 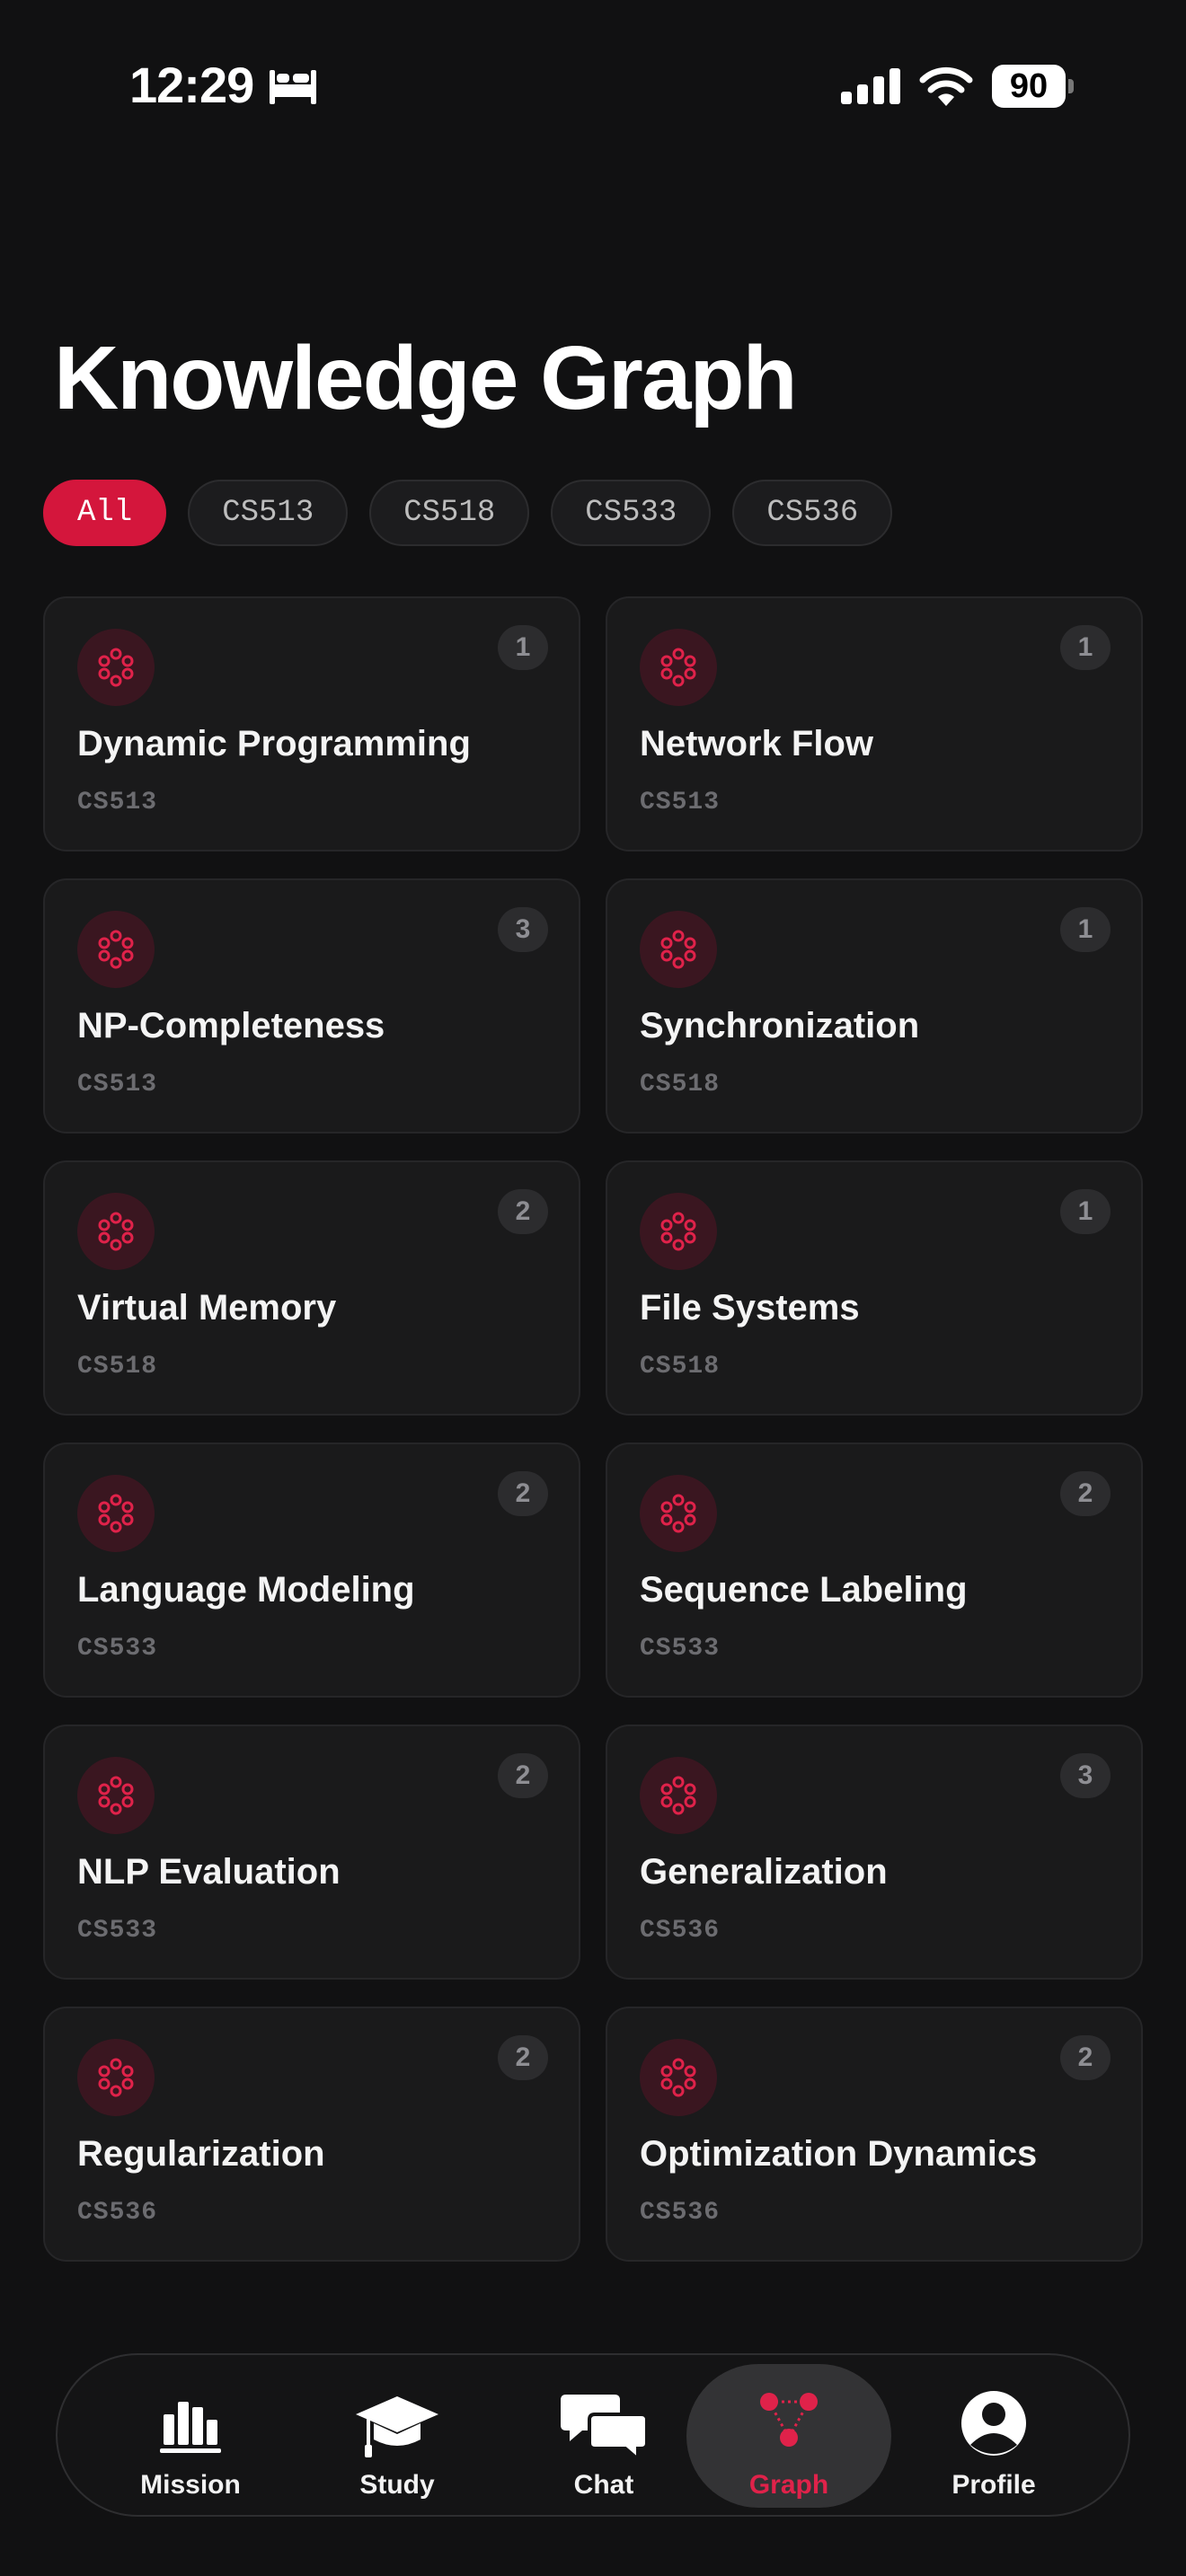 I want to click on filter-chip-all: All, so click(x=105, y=513).